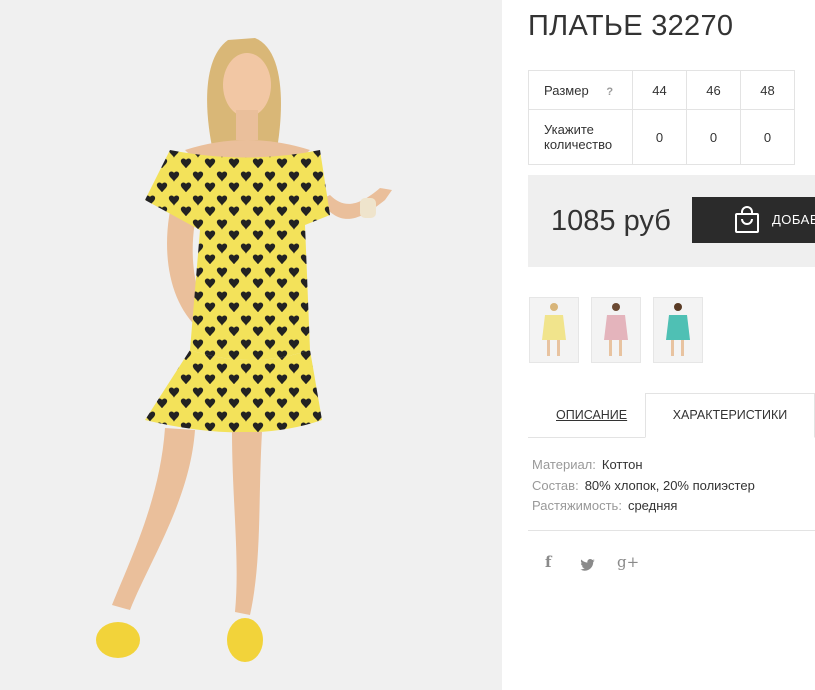 This screenshot has width=815, height=690. I want to click on spec-stretch: Растяжимость: средняя, so click(604, 505).